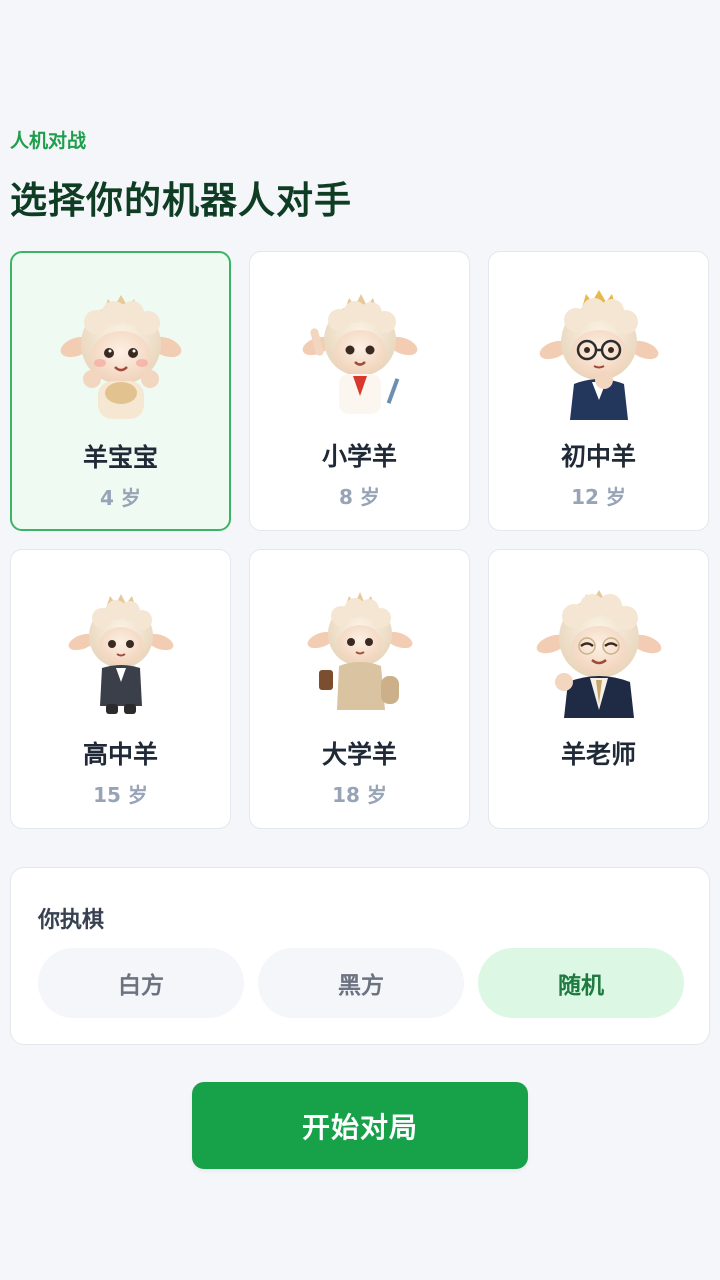  Describe the element at coordinates (120, 754) in the screenshot. I see `opponent-name: 高中羊` at that location.